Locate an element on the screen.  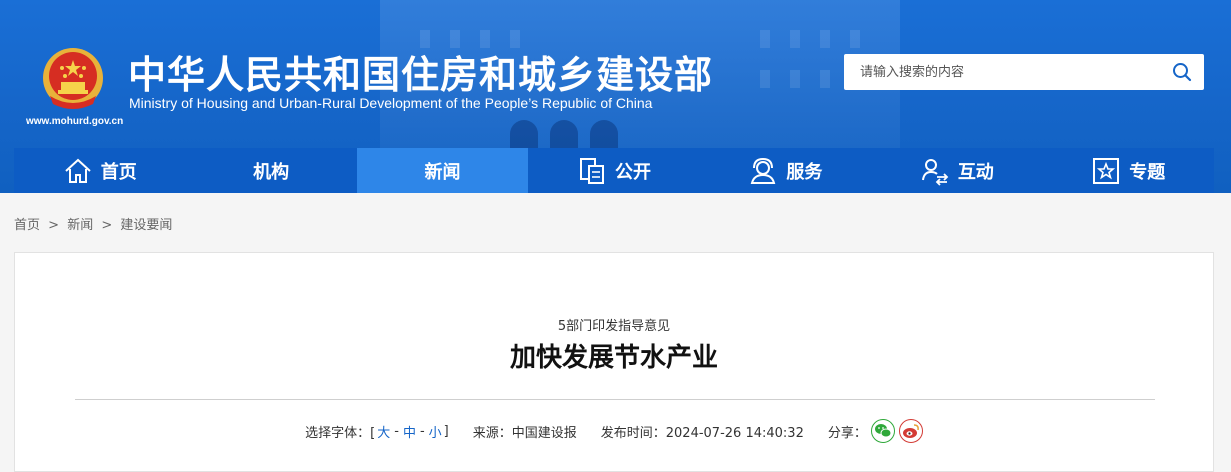
home-icon is located at coordinates (78, 170).